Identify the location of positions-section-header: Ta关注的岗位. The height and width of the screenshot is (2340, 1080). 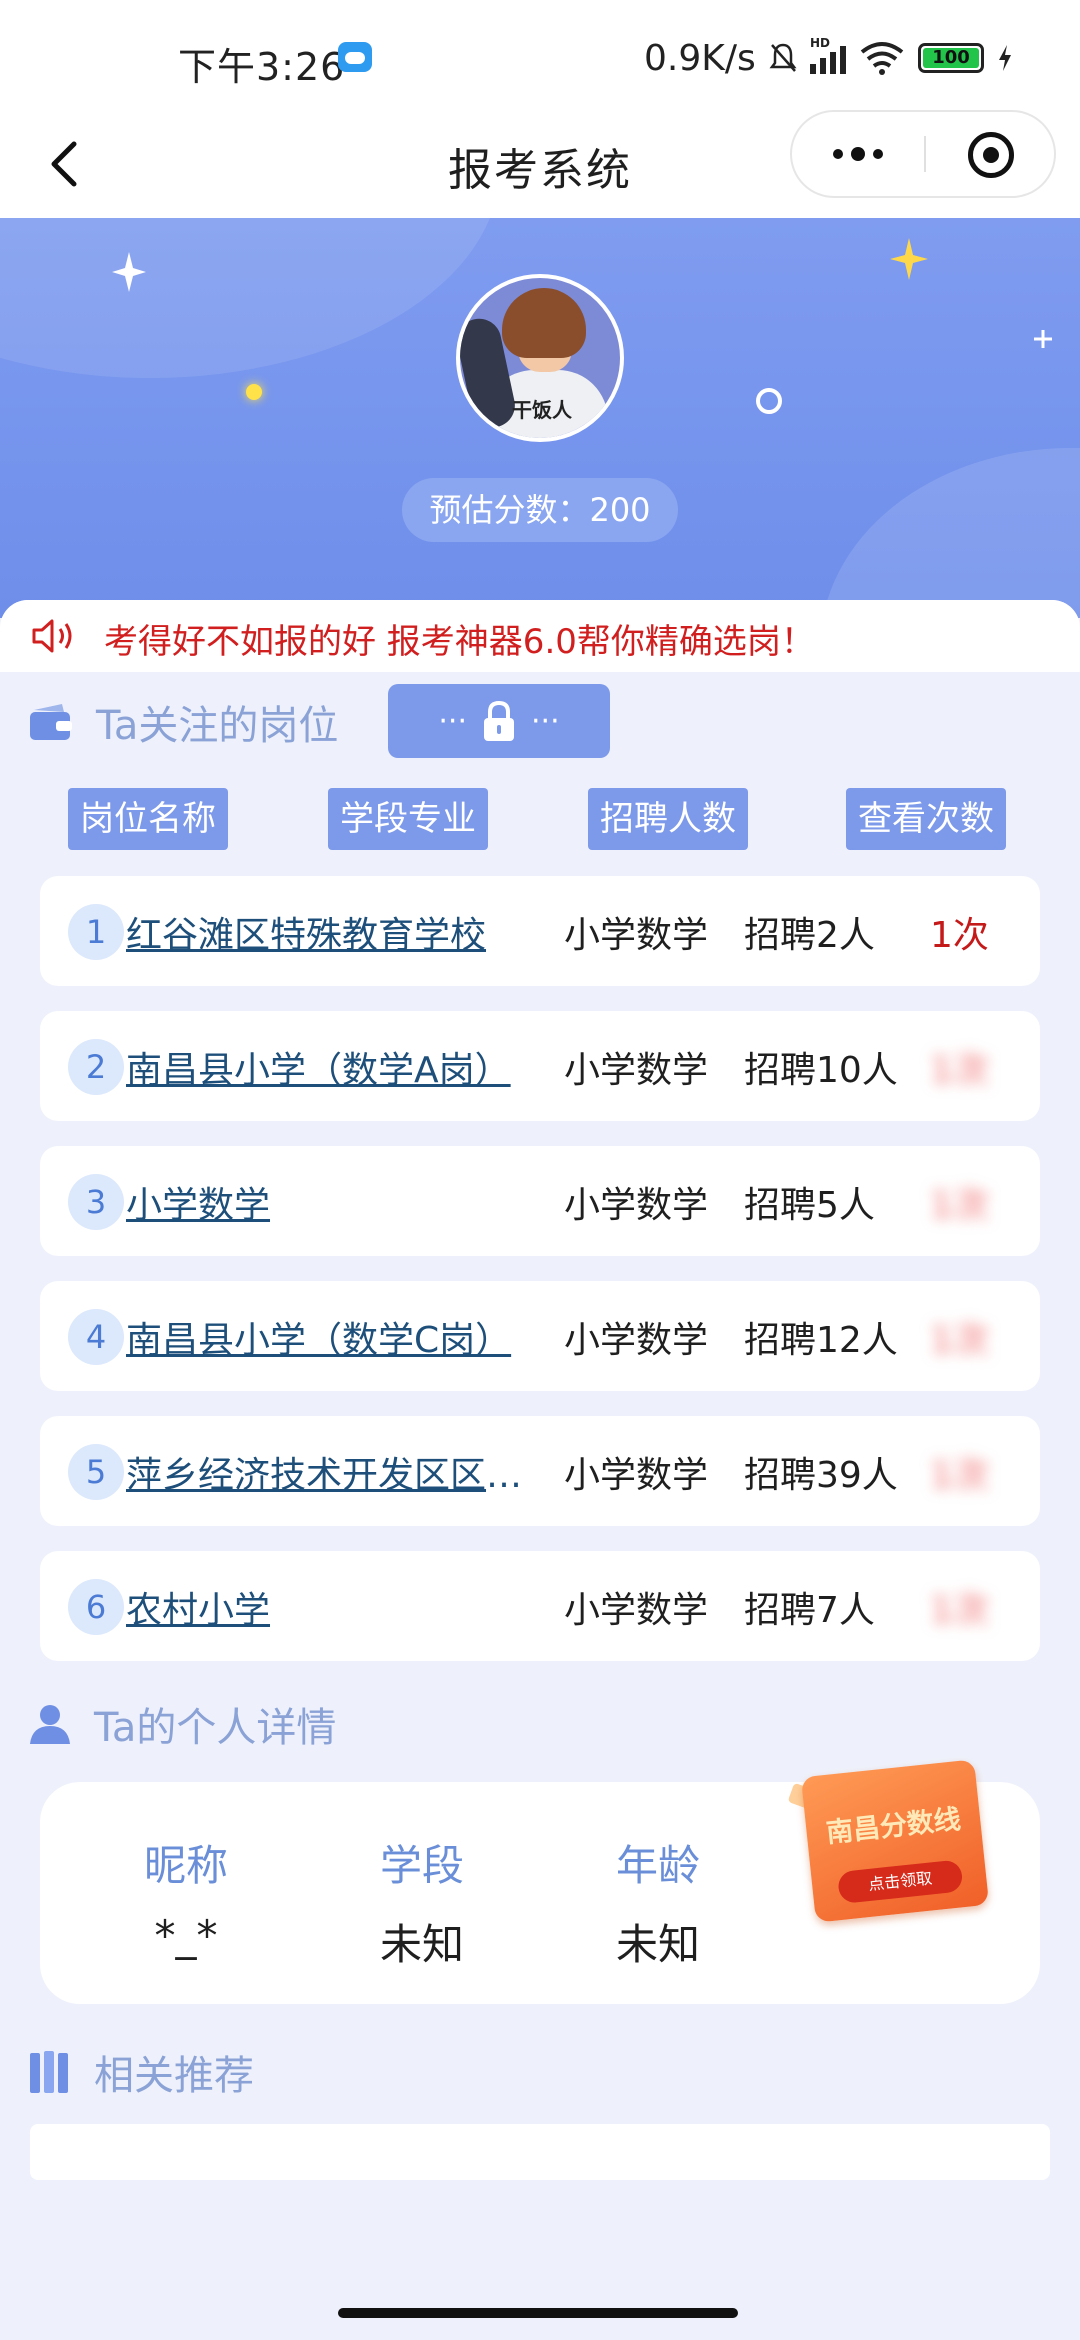
(183, 722).